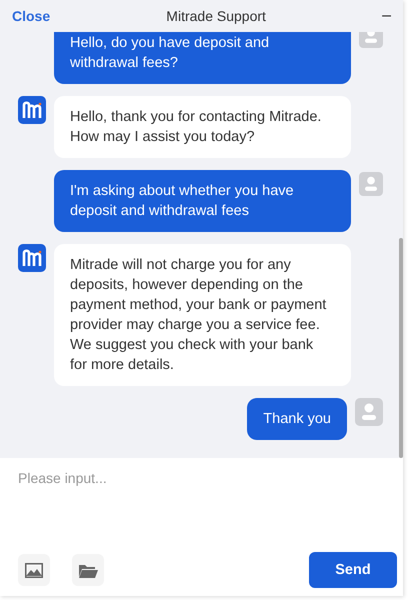 The height and width of the screenshot is (600, 408). Describe the element at coordinates (202, 201) in the screenshot. I see `message-bubble: I'm asking about whether you have deposit and withdrawal fees` at that location.